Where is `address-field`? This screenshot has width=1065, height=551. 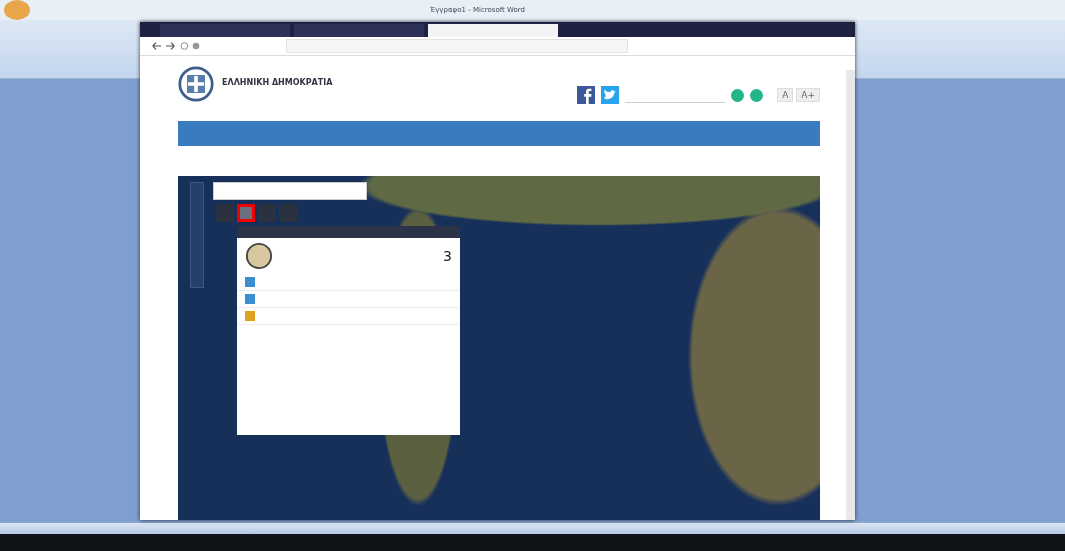
address-field is located at coordinates (457, 46).